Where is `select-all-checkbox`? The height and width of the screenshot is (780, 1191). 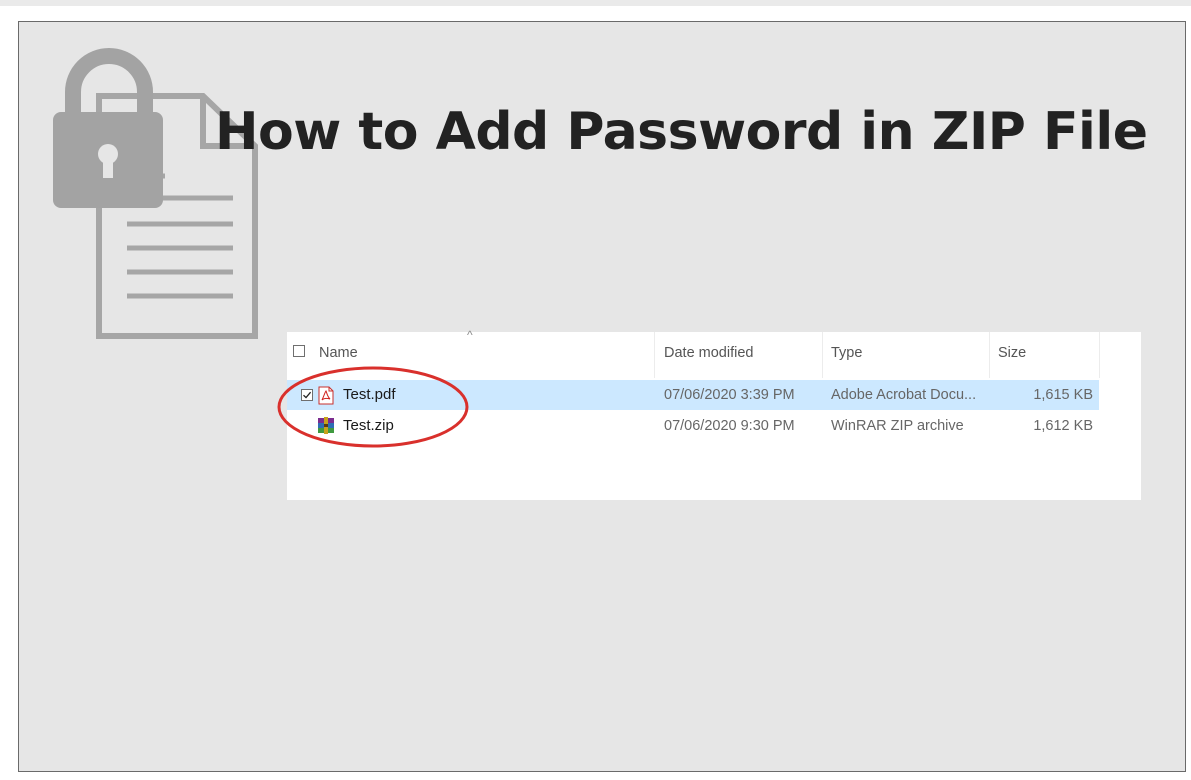
select-all-checkbox is located at coordinates (299, 351).